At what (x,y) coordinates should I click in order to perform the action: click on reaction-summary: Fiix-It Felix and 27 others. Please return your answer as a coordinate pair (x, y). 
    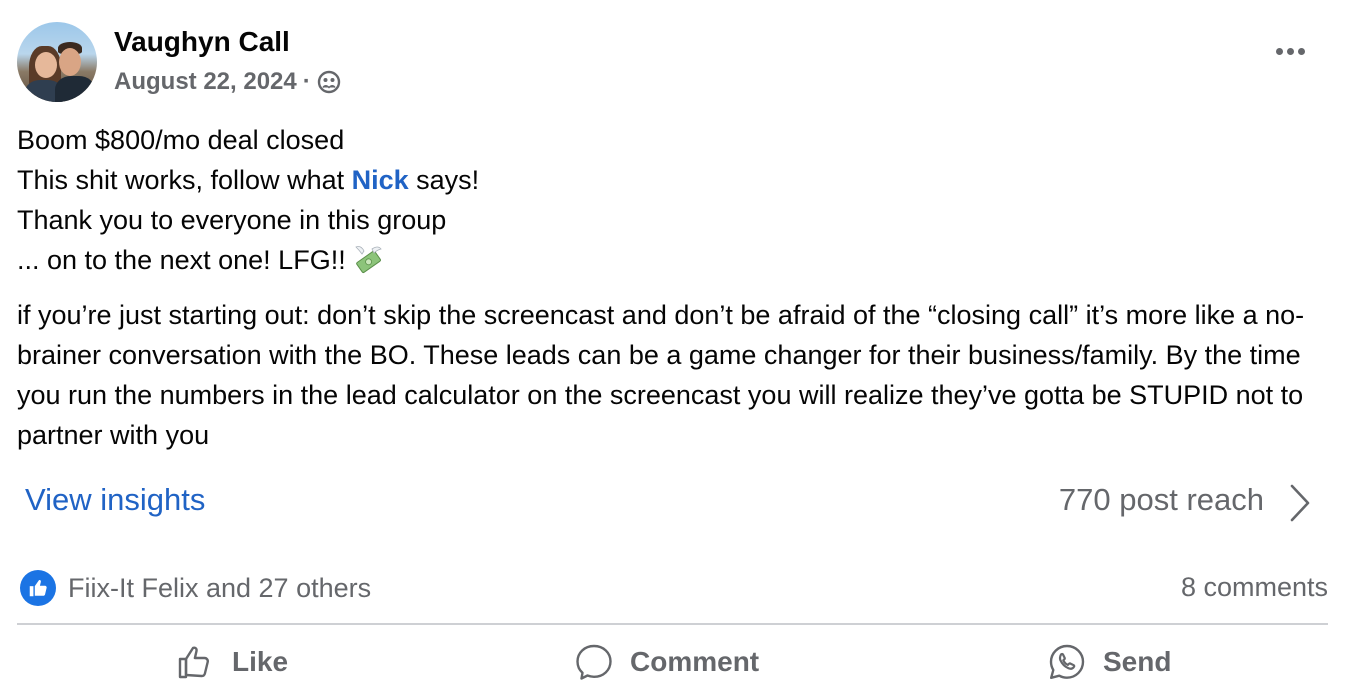
    Looking at the image, I should click on (195, 588).